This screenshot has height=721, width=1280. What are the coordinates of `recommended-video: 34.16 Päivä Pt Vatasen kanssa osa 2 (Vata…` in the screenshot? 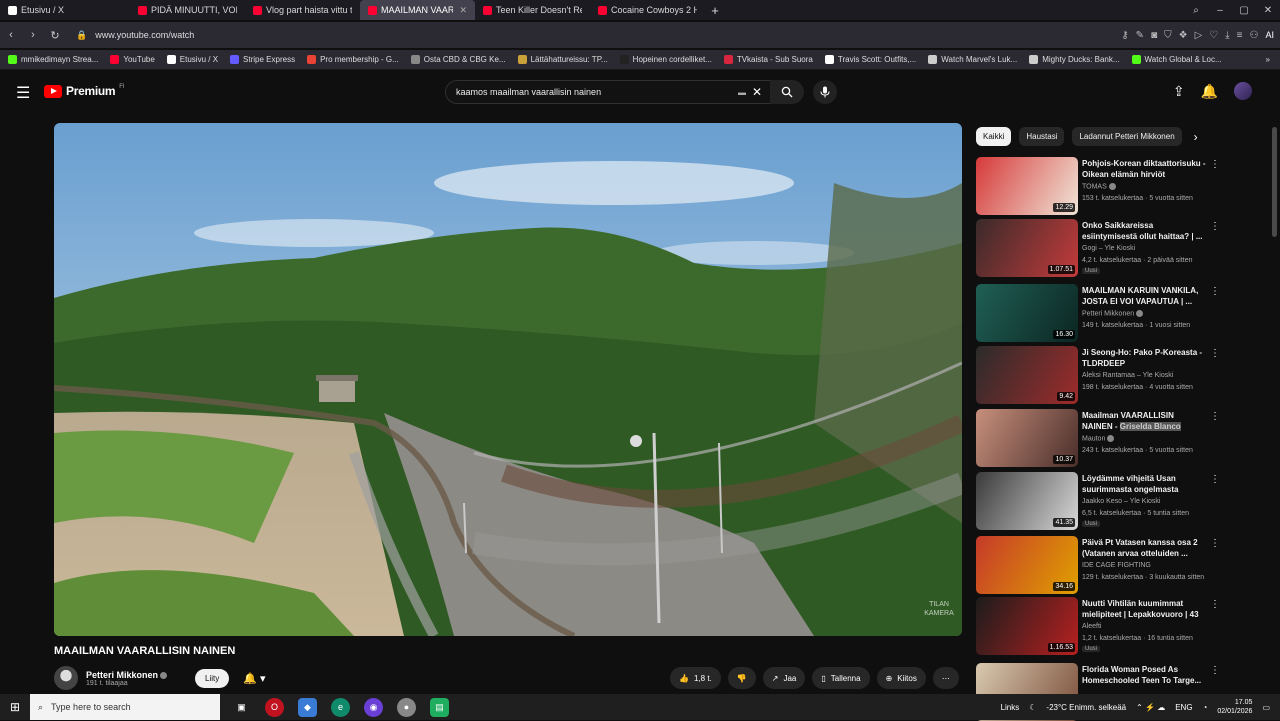 It's located at (1101, 565).